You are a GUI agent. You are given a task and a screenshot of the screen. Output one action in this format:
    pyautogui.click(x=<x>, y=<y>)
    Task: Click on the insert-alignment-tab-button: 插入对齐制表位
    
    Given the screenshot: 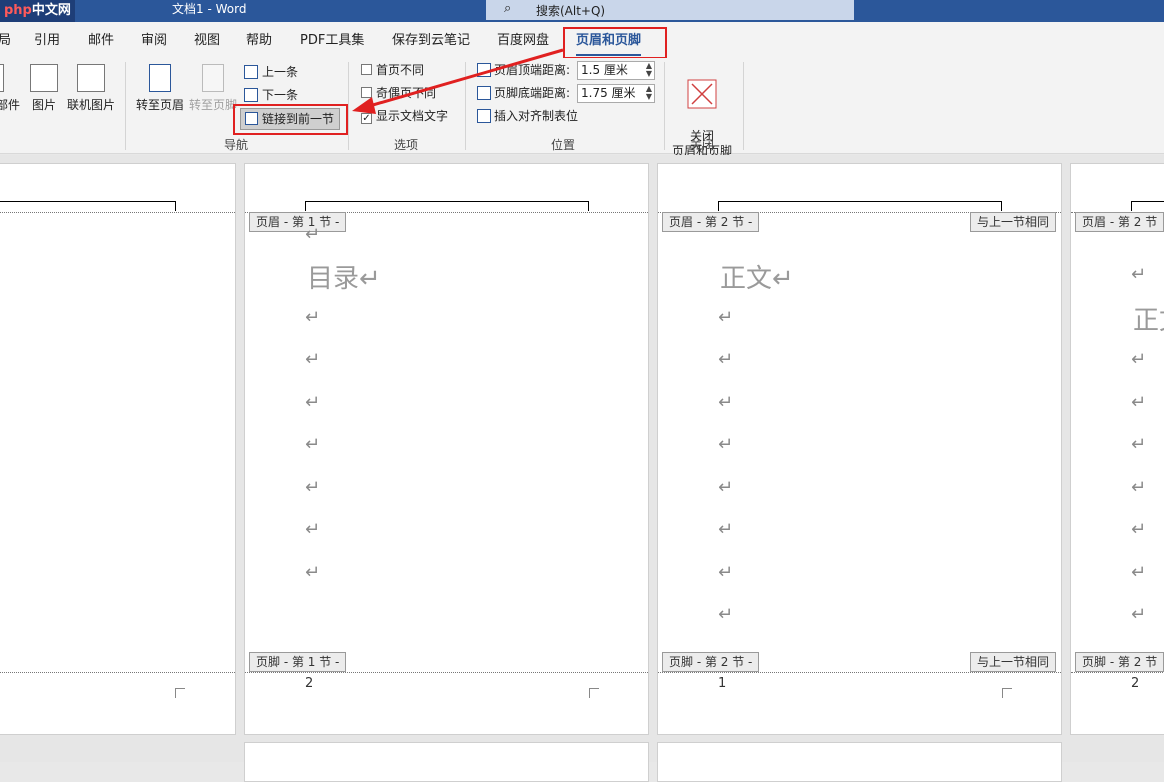 What is the action you would take?
    pyautogui.click(x=527, y=116)
    